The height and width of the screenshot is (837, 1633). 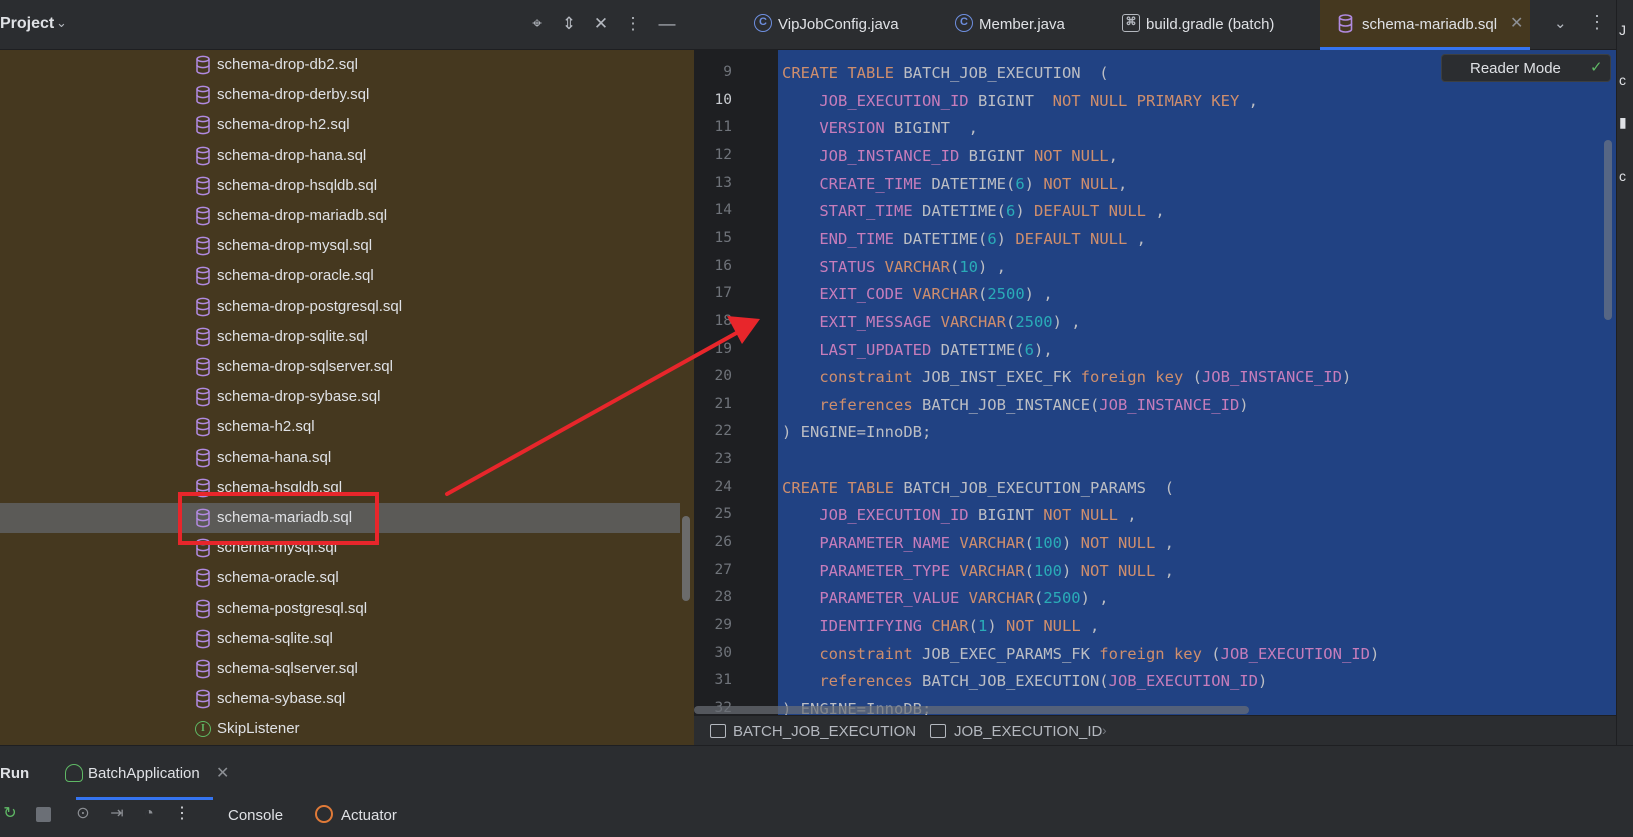 What do you see at coordinates (340, 65) in the screenshot?
I see `tree-item: schema-drop-db2.sql` at bounding box center [340, 65].